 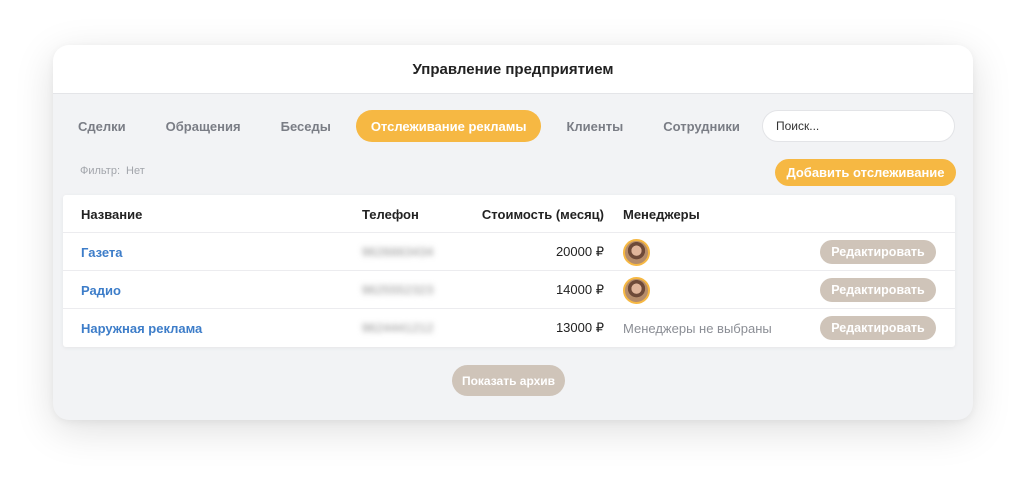 What do you see at coordinates (509, 252) in the screenshot?
I see `table-row: Газета 9626663434 20000 ₽ Редактировать` at bounding box center [509, 252].